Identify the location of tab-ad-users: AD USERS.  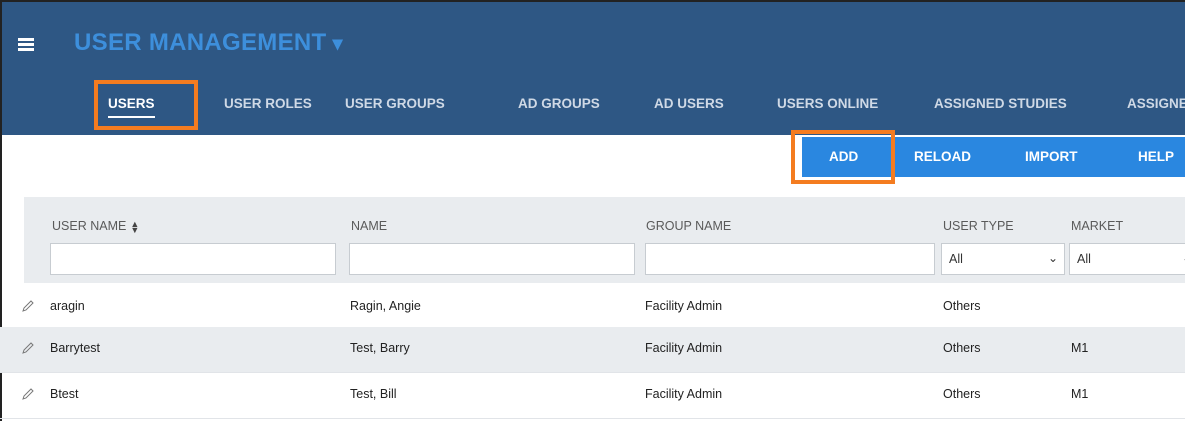
(689, 104).